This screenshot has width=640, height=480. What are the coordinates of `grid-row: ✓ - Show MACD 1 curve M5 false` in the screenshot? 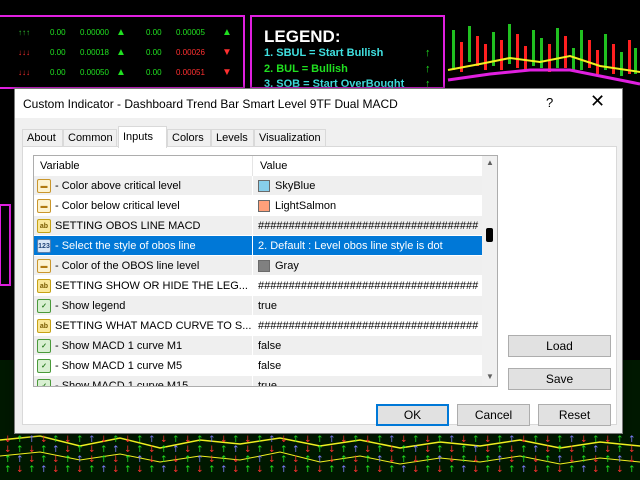 It's located at (258, 366).